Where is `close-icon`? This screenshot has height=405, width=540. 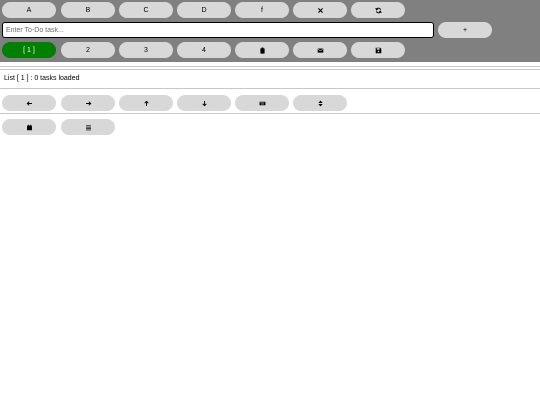
close-icon is located at coordinates (320, 10).